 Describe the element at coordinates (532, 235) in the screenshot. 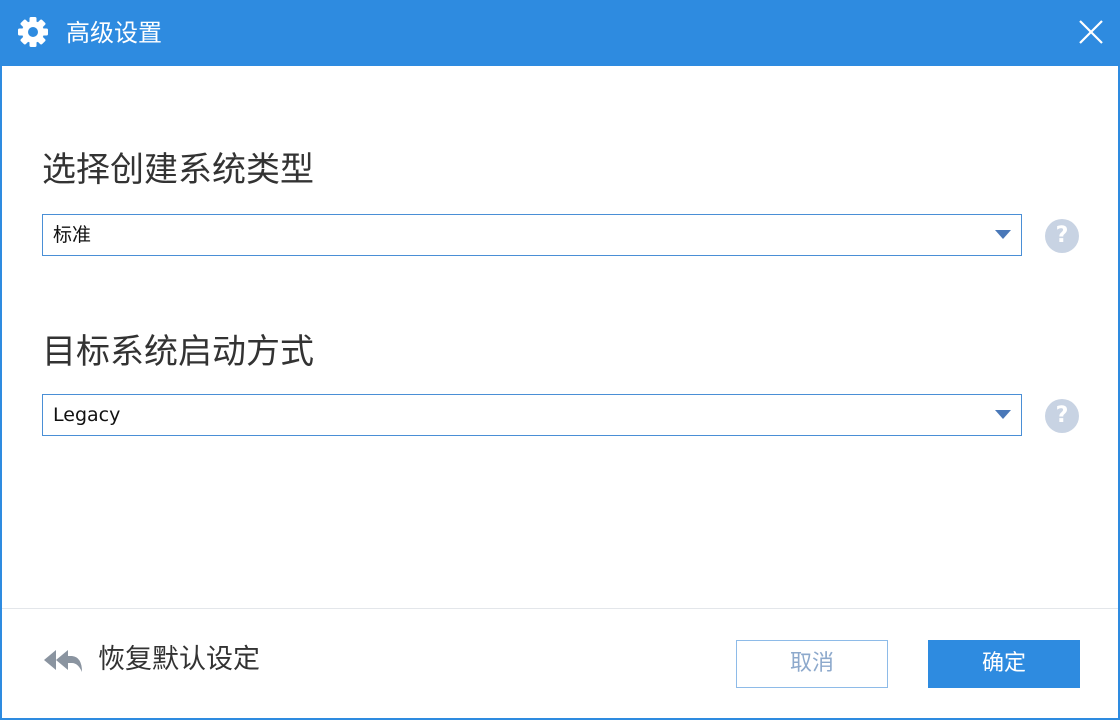

I see `system-type-select: 标准` at that location.